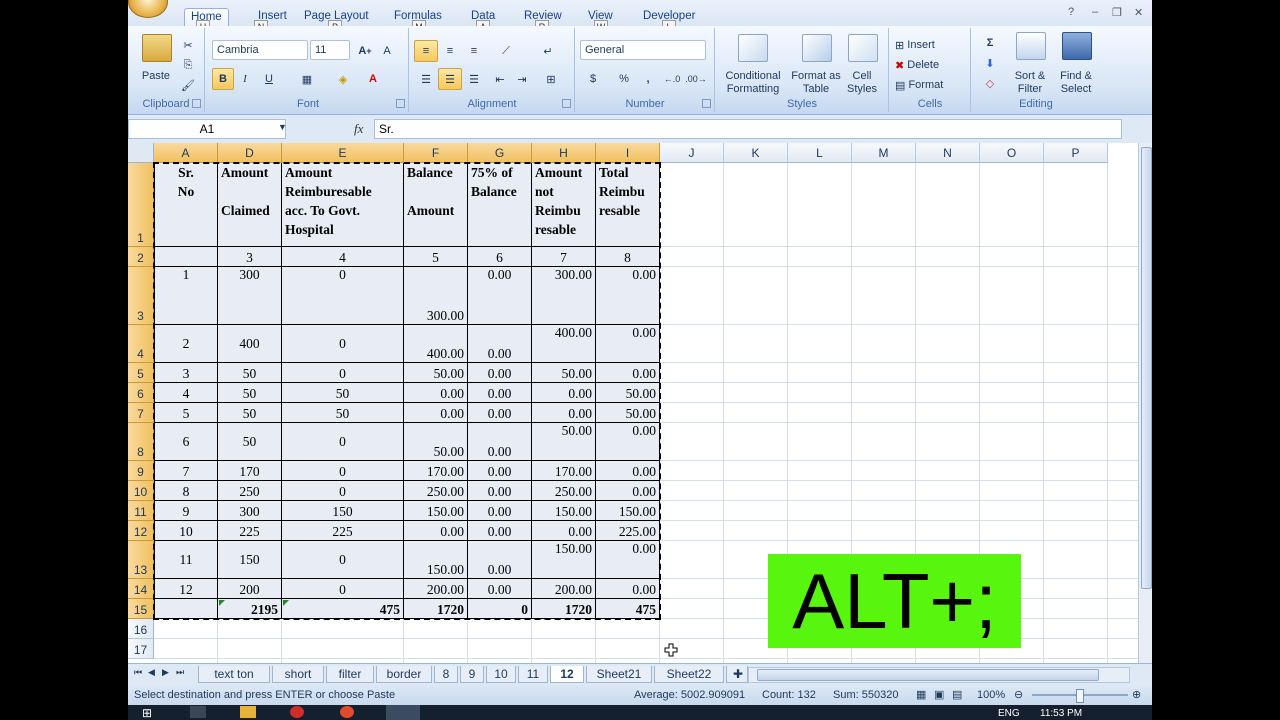 The height and width of the screenshot is (720, 1280). Describe the element at coordinates (186, 560) in the screenshot. I see `data-cell: 11` at that location.